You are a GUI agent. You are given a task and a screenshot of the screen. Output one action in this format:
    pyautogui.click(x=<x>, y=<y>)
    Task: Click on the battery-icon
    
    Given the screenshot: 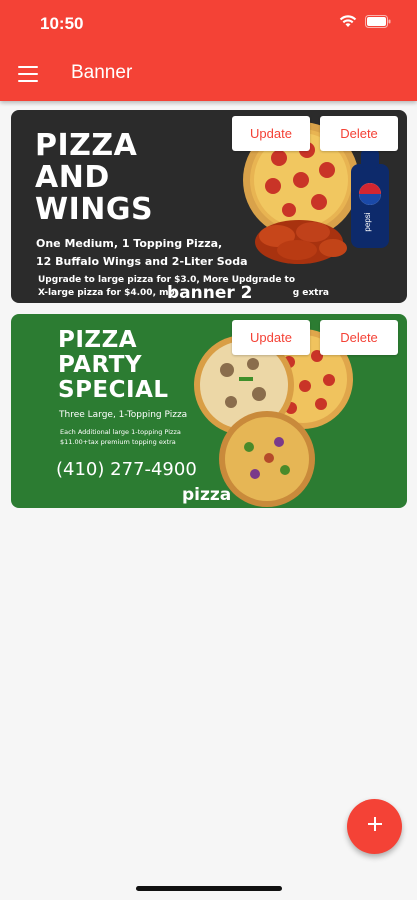 What is the action you would take?
    pyautogui.click(x=378, y=21)
    